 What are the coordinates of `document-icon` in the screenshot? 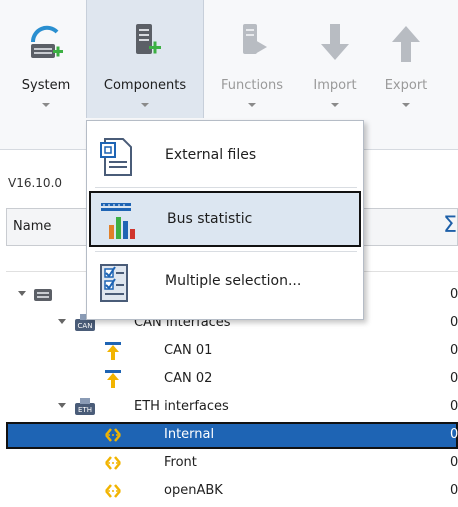 It's located at (116, 157).